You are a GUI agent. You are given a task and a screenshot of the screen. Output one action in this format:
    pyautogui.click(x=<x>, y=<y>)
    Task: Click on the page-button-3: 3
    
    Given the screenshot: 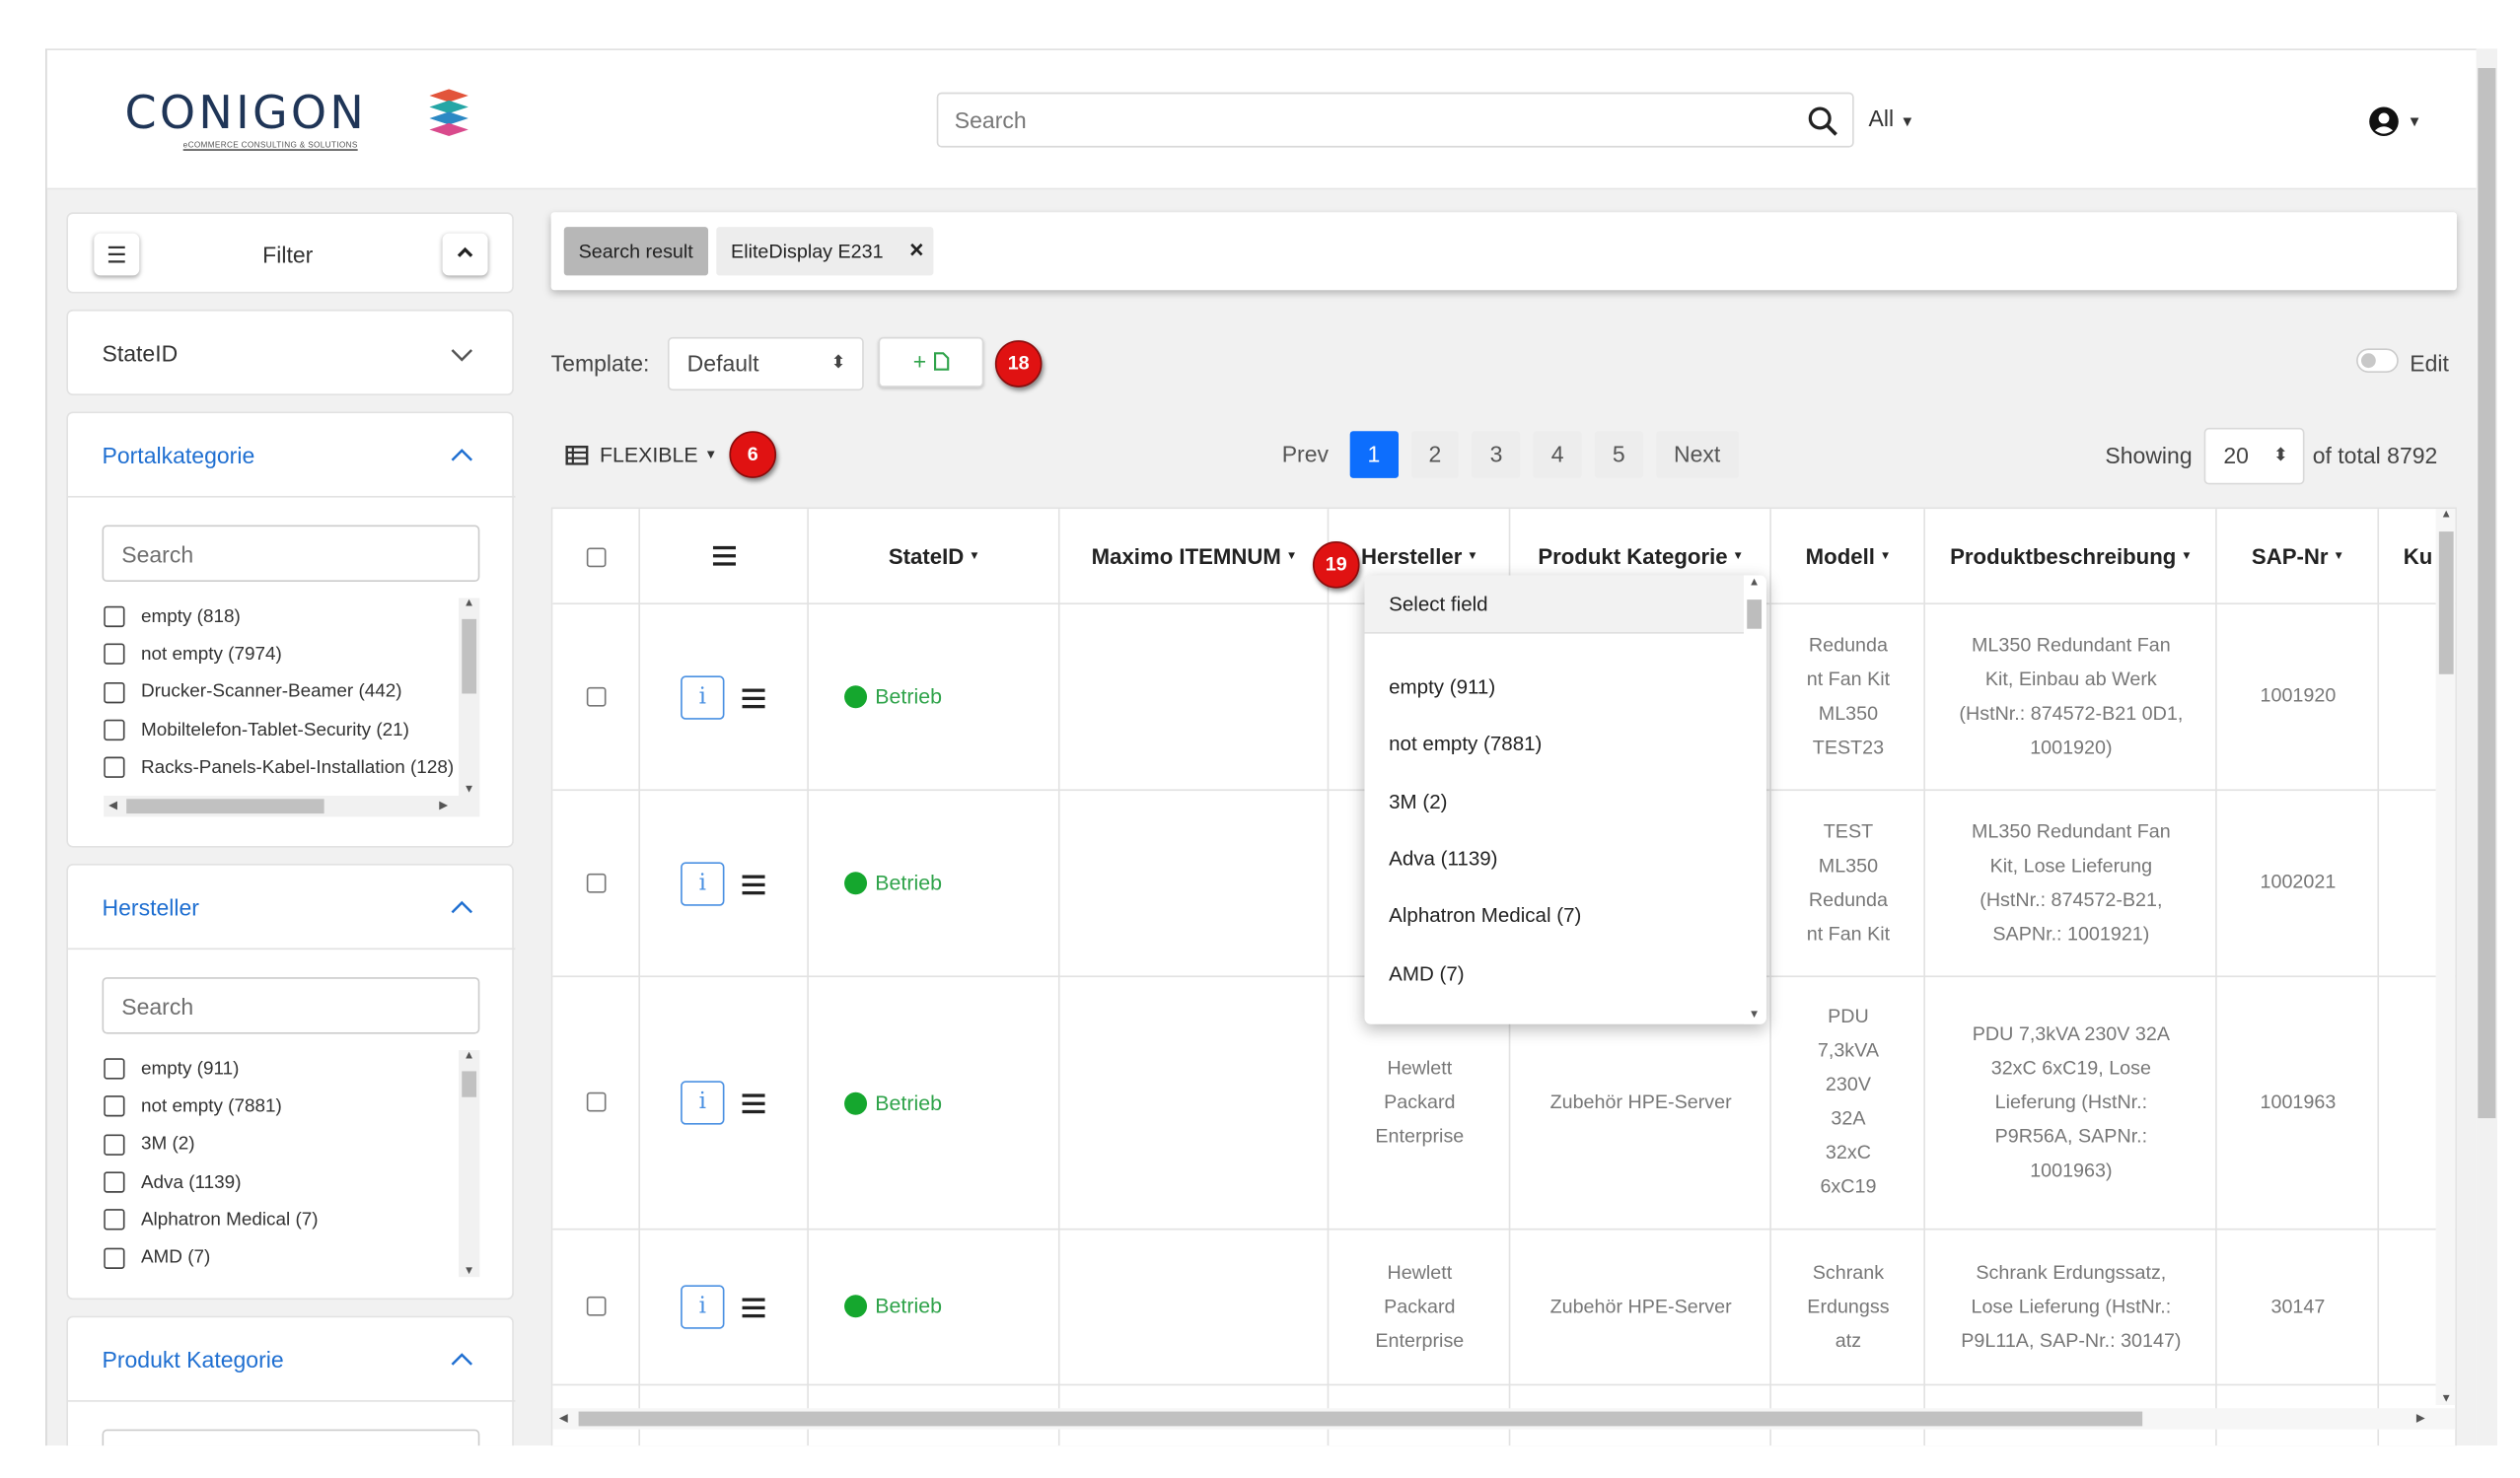 What is the action you would take?
    pyautogui.click(x=1496, y=454)
    